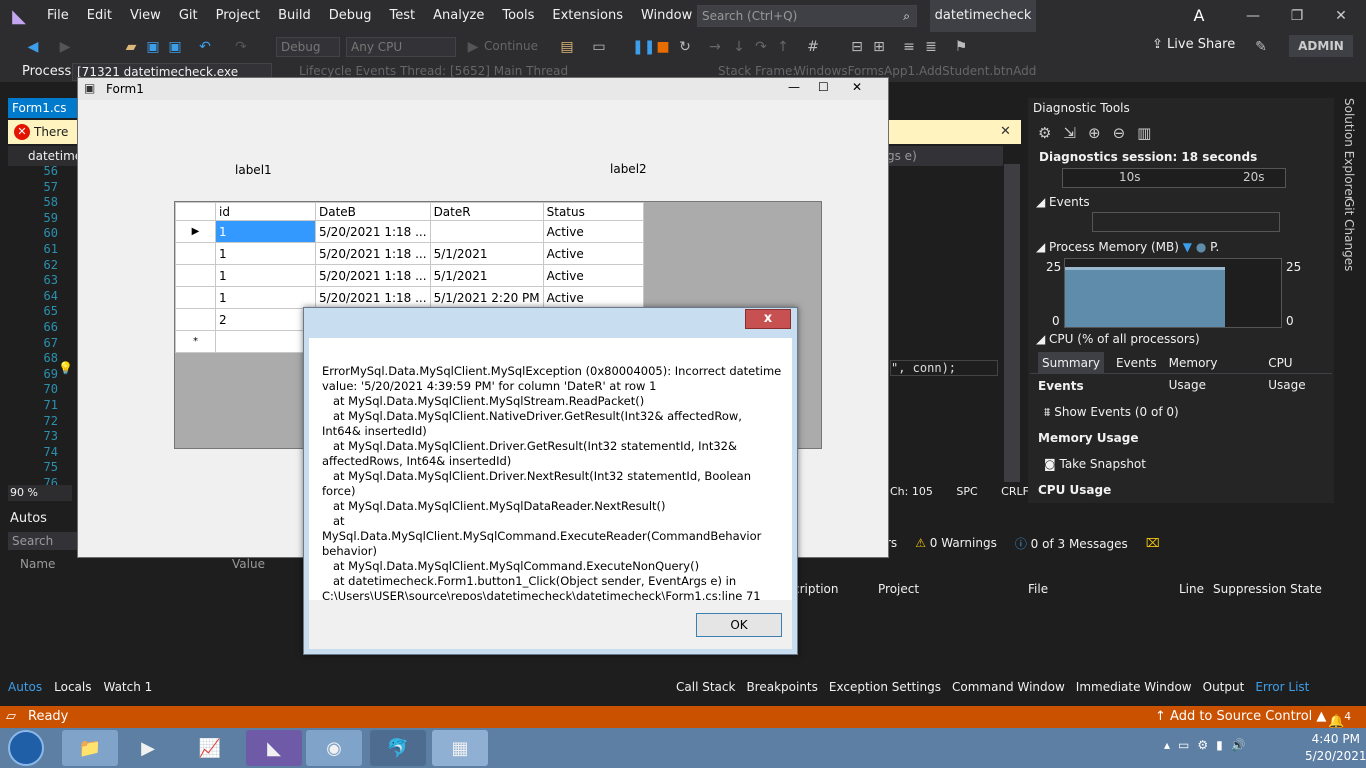 This screenshot has width=1366, height=768. I want to click on warnings-filter: ⚠ 0 Warnings, so click(956, 543).